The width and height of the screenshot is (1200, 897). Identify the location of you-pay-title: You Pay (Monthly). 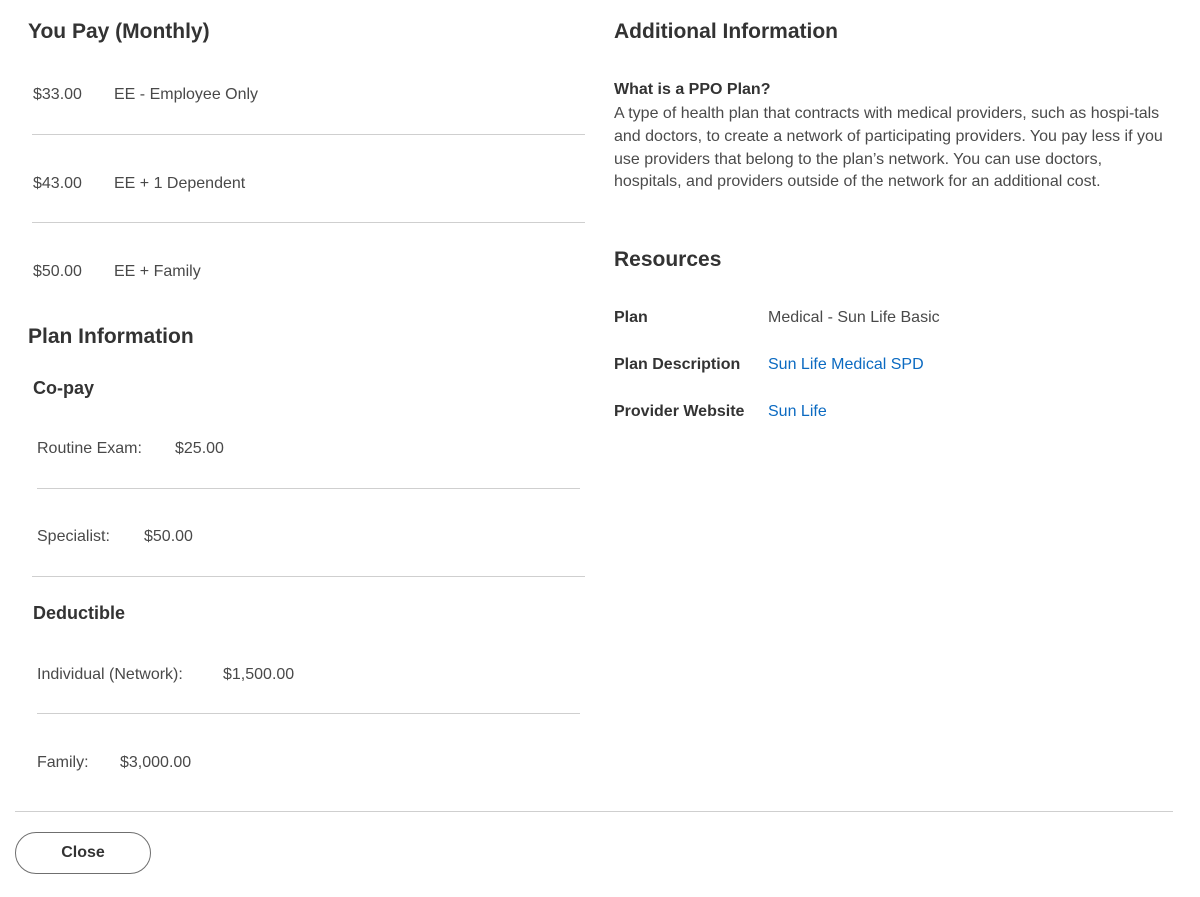
(119, 31).